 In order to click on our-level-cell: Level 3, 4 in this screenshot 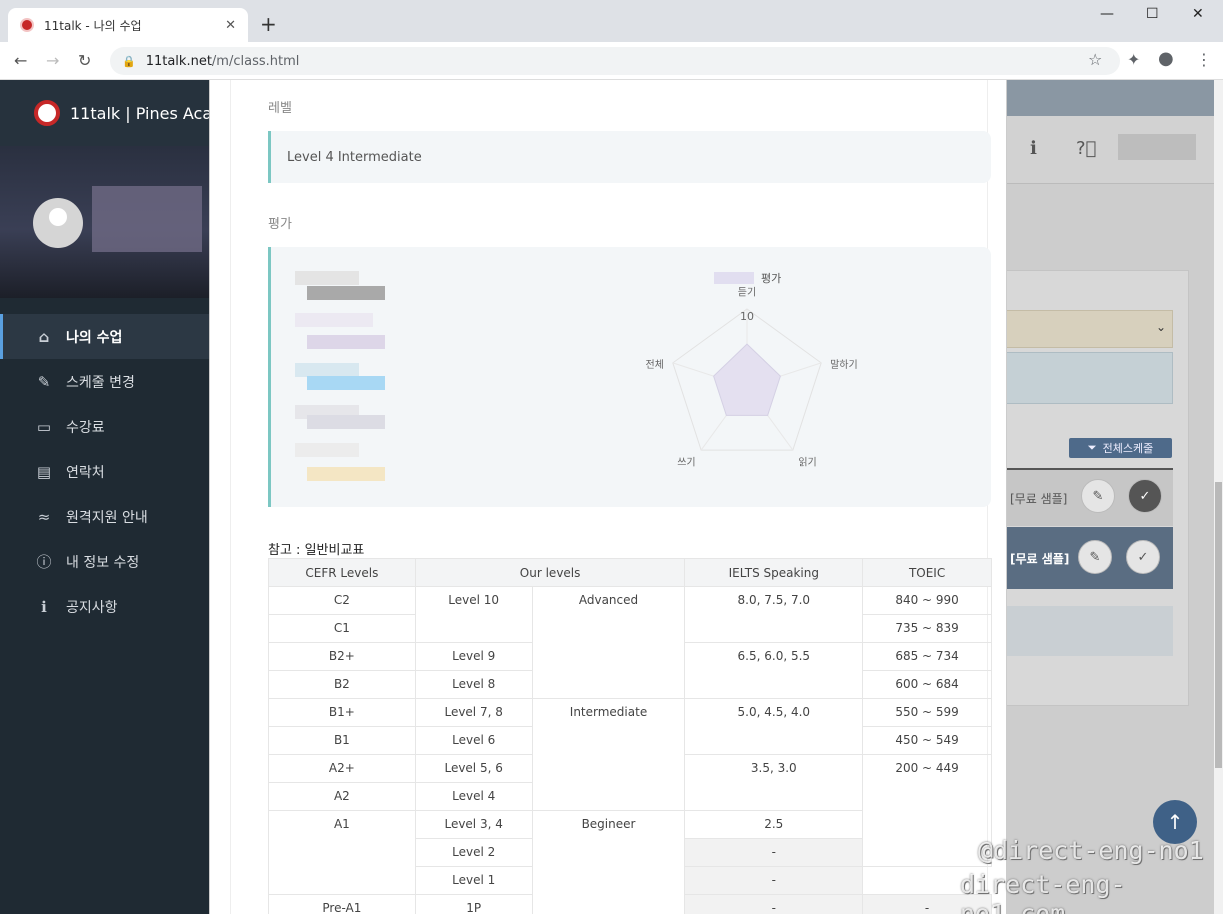, I will do `click(473, 824)`.